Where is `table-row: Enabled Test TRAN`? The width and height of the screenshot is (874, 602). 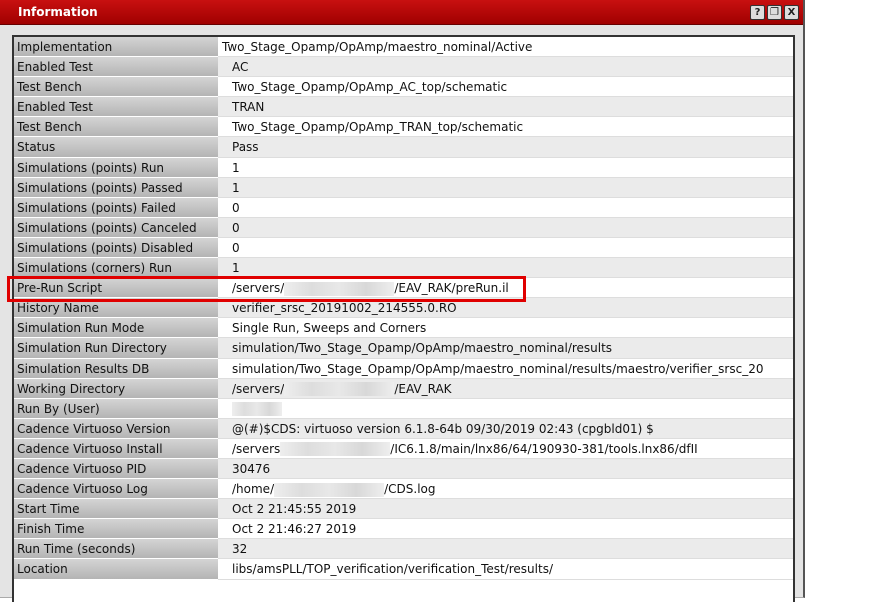 table-row: Enabled Test TRAN is located at coordinates (403, 107).